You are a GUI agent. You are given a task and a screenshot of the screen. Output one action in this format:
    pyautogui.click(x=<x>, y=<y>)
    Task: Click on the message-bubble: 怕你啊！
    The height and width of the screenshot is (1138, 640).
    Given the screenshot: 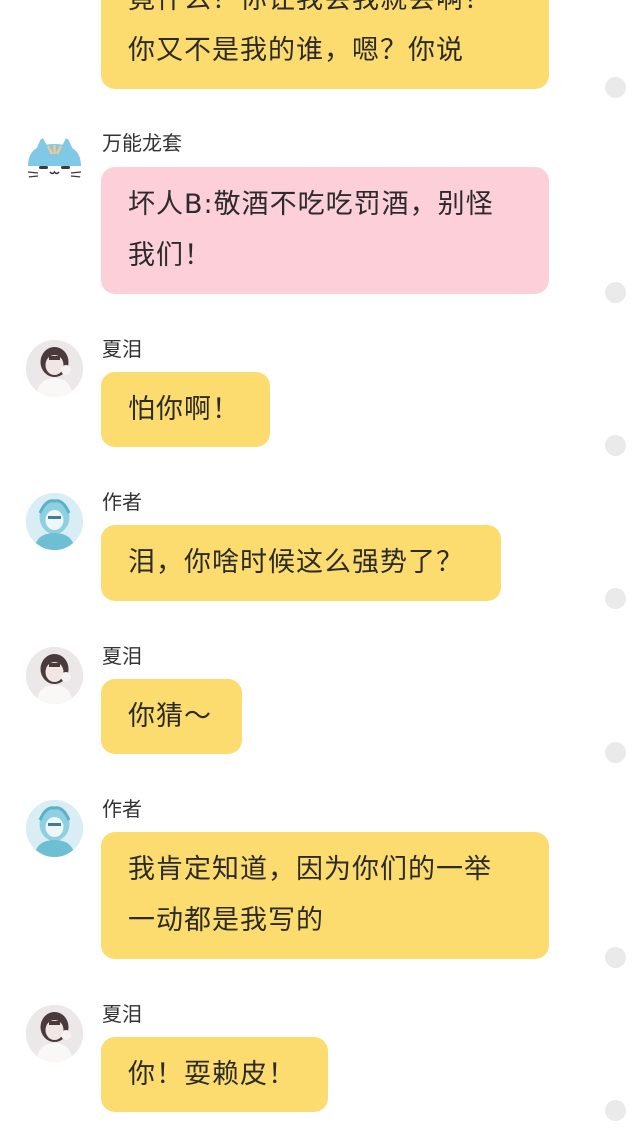 What is the action you would take?
    pyautogui.click(x=185, y=409)
    